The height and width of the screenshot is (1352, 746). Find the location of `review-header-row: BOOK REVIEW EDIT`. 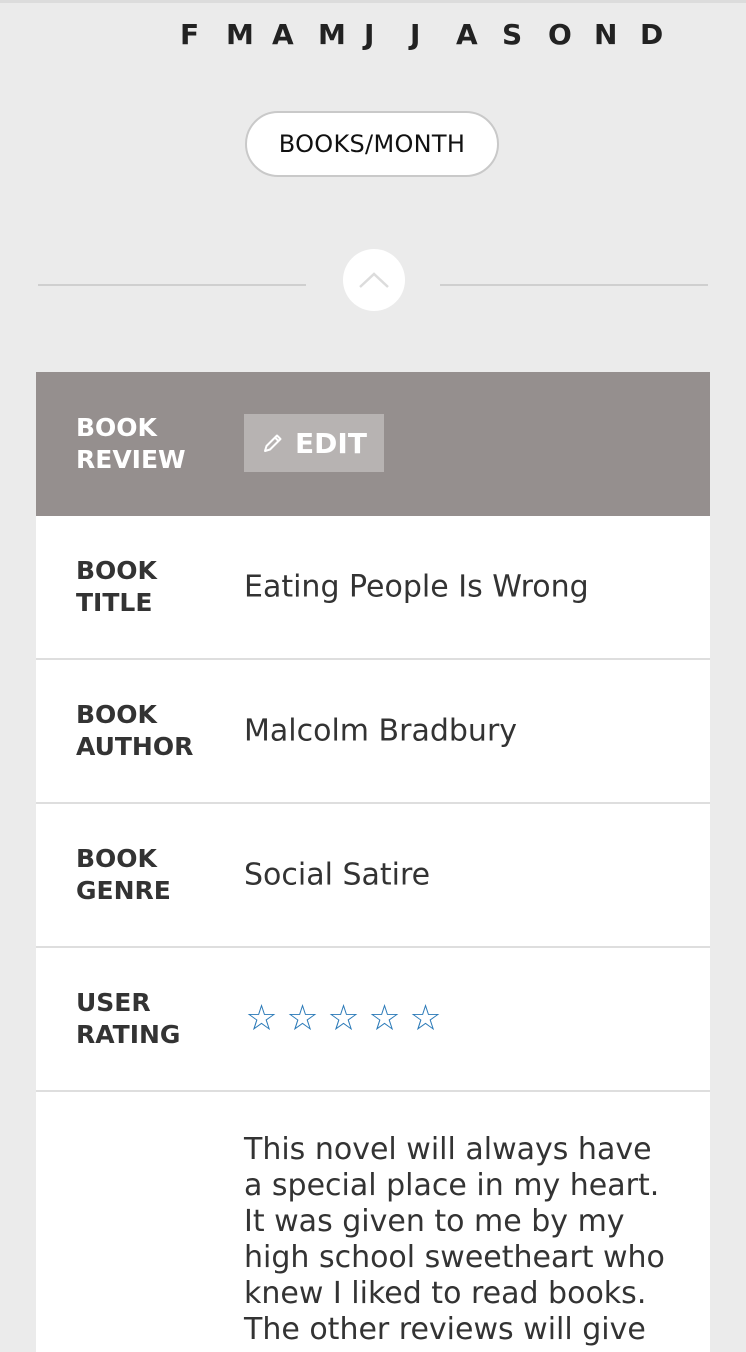

review-header-row: BOOK REVIEW EDIT is located at coordinates (373, 444).